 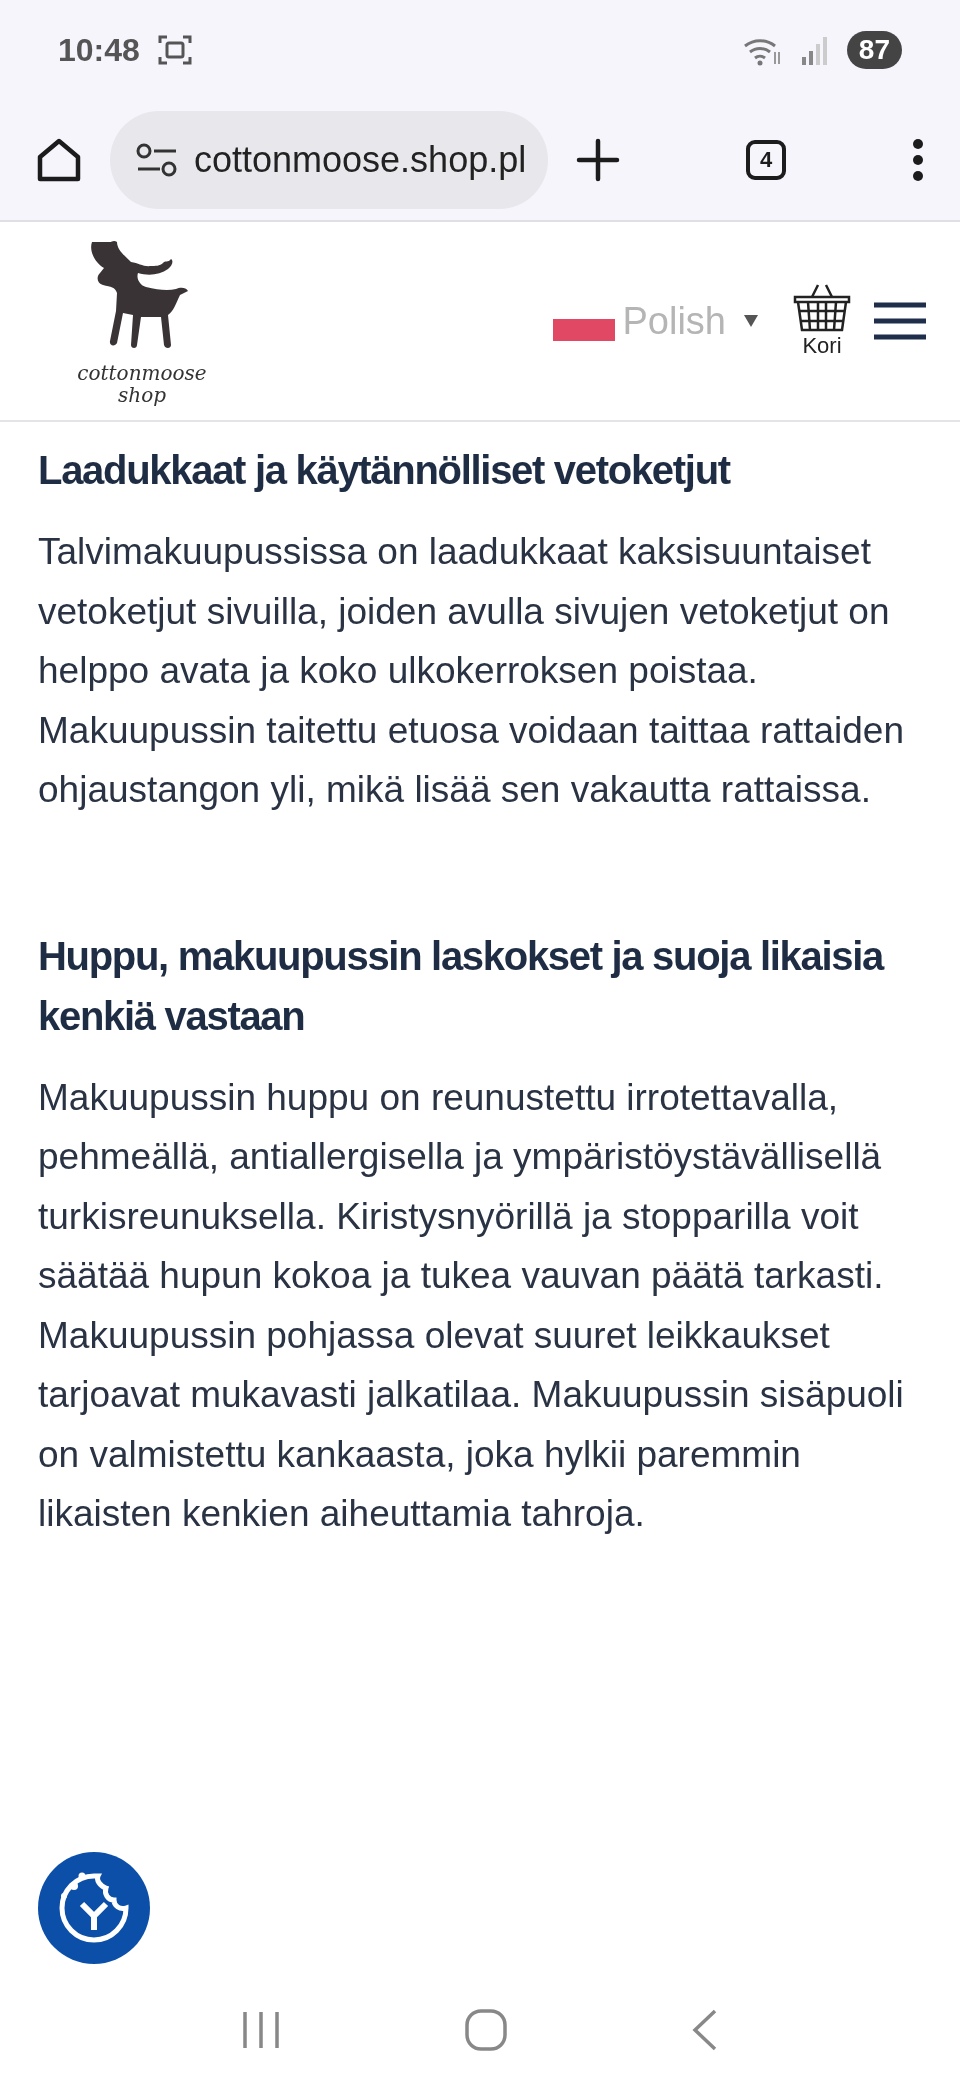 I want to click on logo-text: shop, so click(x=142, y=394).